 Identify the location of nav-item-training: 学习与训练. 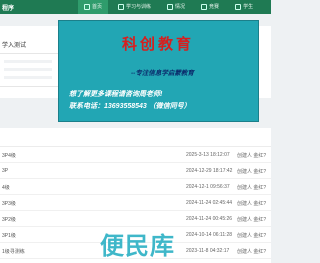
(134, 7).